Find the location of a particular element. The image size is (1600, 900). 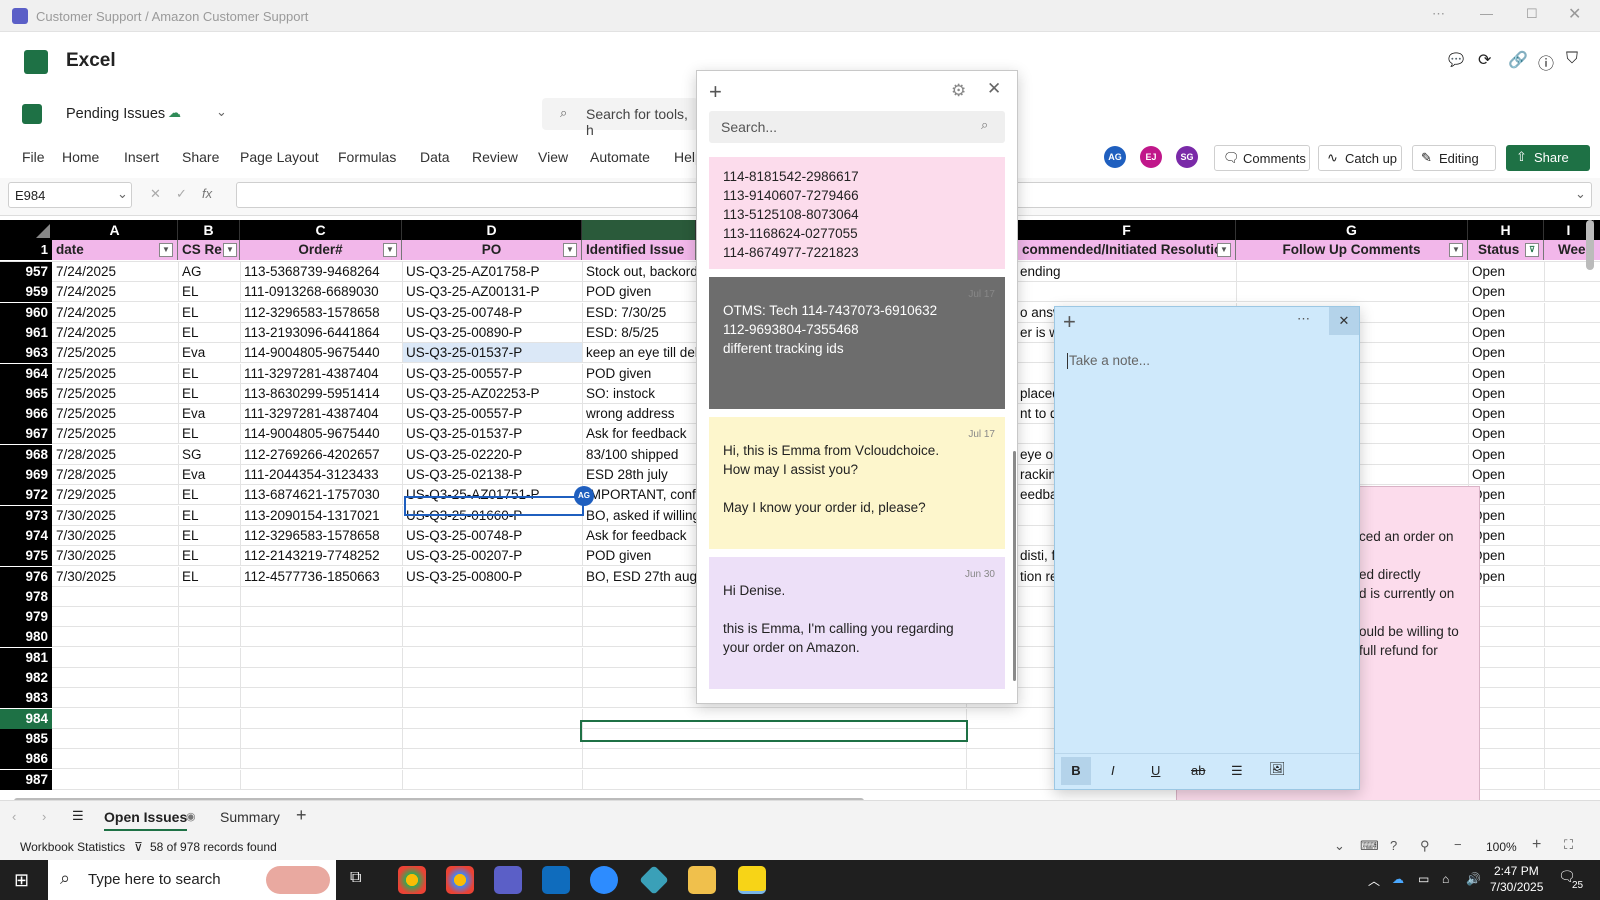

row-number: 966 is located at coordinates (26, 414).